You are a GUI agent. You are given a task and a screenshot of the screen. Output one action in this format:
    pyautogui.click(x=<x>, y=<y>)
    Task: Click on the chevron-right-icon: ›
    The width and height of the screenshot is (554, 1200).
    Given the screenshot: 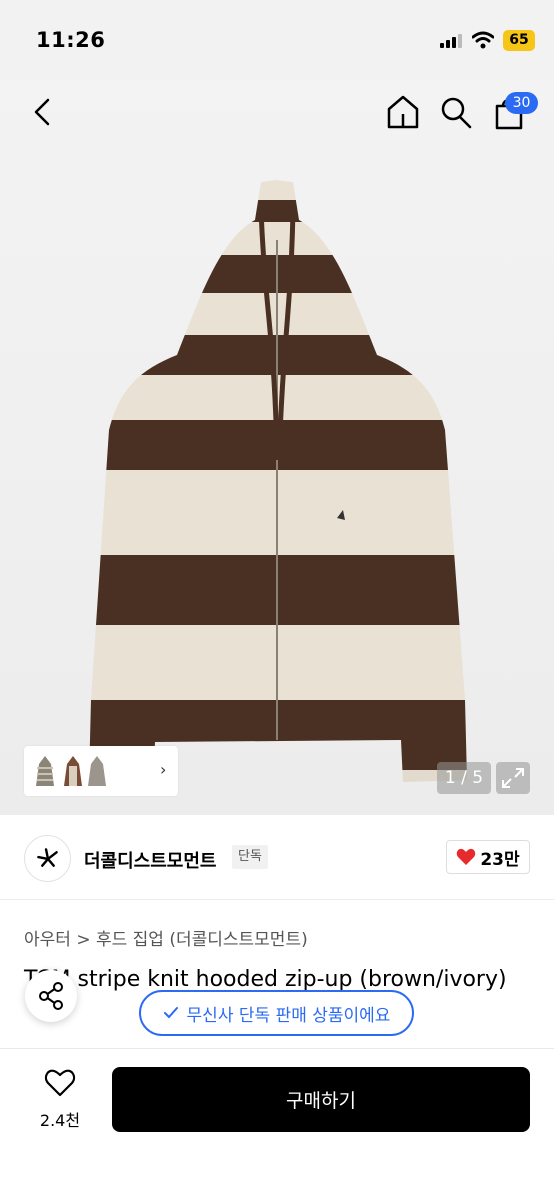 What is the action you would take?
    pyautogui.click(x=163, y=769)
    